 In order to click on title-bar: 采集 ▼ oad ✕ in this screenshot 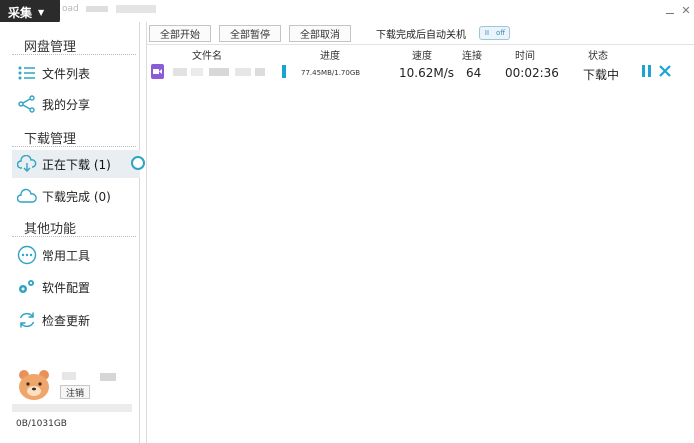, I will do `click(347, 12)`.